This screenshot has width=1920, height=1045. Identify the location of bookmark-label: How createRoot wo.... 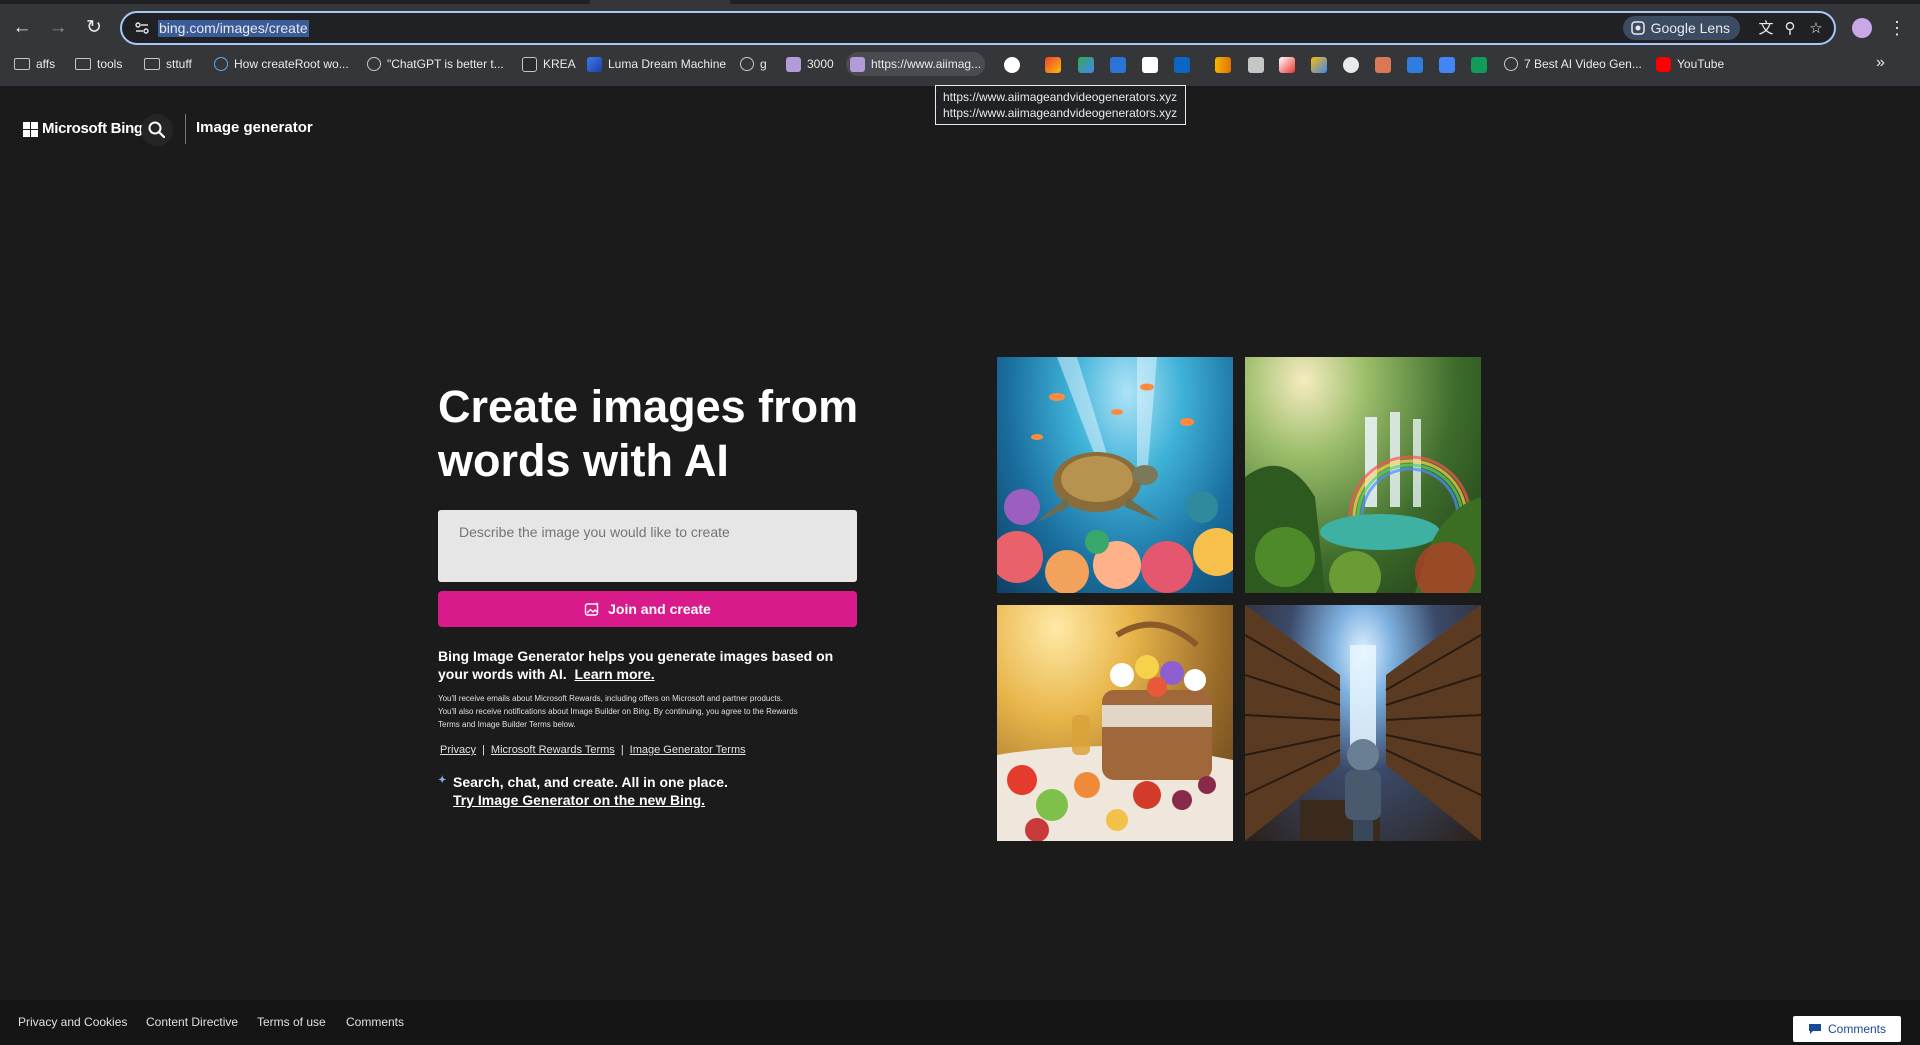
(291, 64).